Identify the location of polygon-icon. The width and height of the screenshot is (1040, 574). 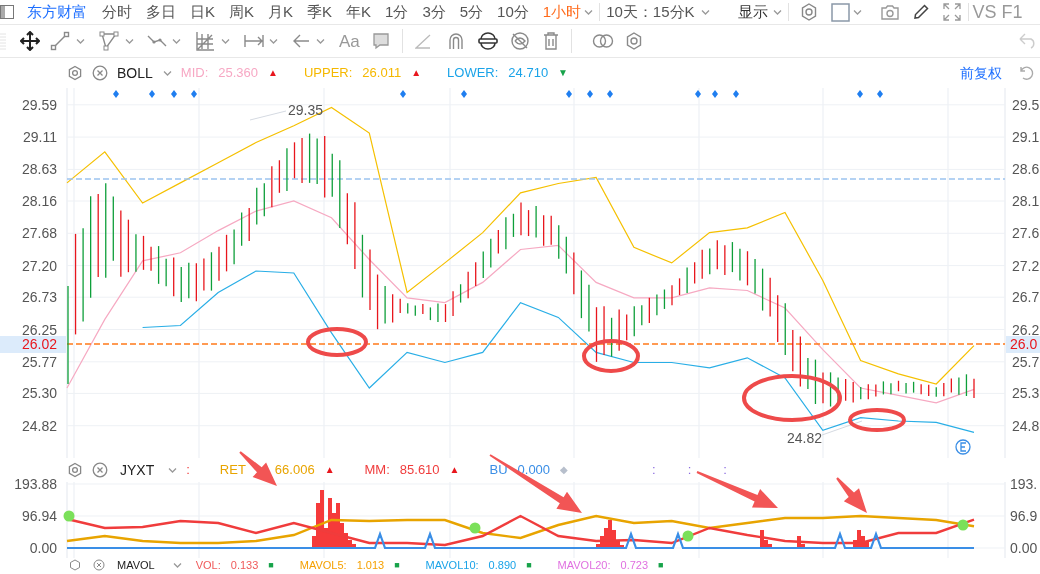
(109, 41).